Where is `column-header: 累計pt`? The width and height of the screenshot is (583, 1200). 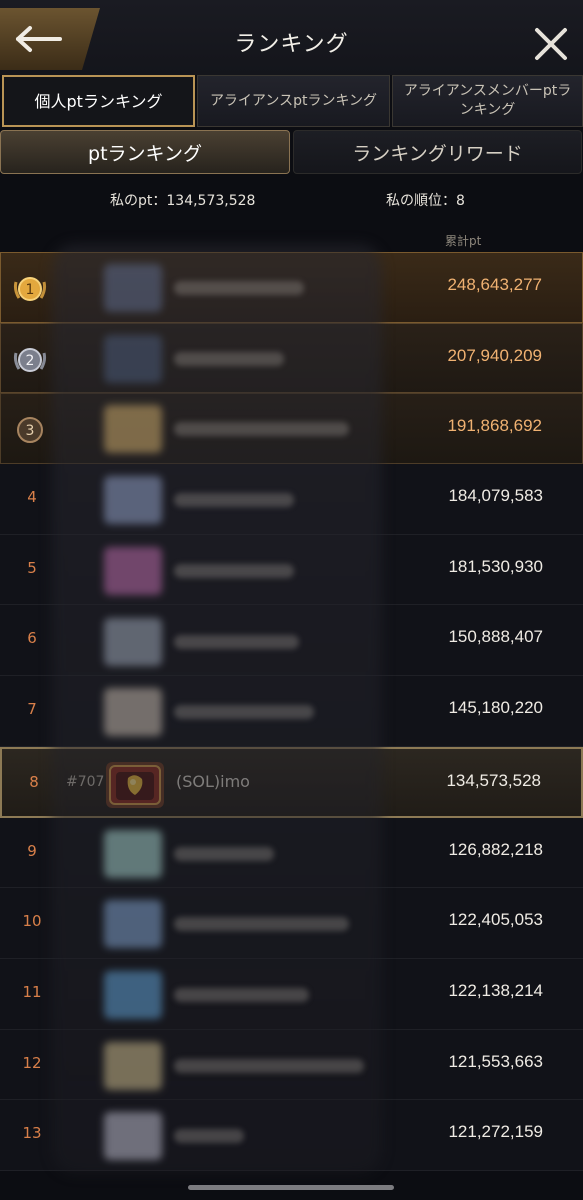
column-header: 累計pt is located at coordinates (291, 242).